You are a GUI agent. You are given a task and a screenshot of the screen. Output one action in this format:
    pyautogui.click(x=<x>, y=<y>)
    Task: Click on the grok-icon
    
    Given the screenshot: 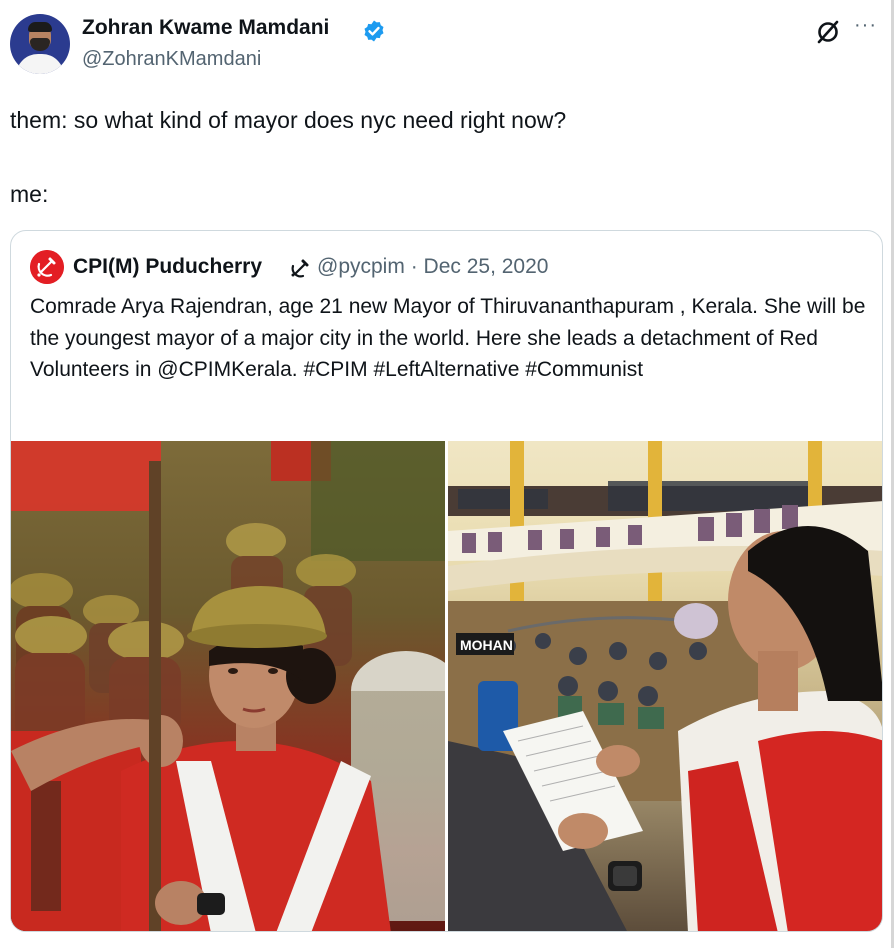 What is the action you would take?
    pyautogui.click(x=828, y=32)
    